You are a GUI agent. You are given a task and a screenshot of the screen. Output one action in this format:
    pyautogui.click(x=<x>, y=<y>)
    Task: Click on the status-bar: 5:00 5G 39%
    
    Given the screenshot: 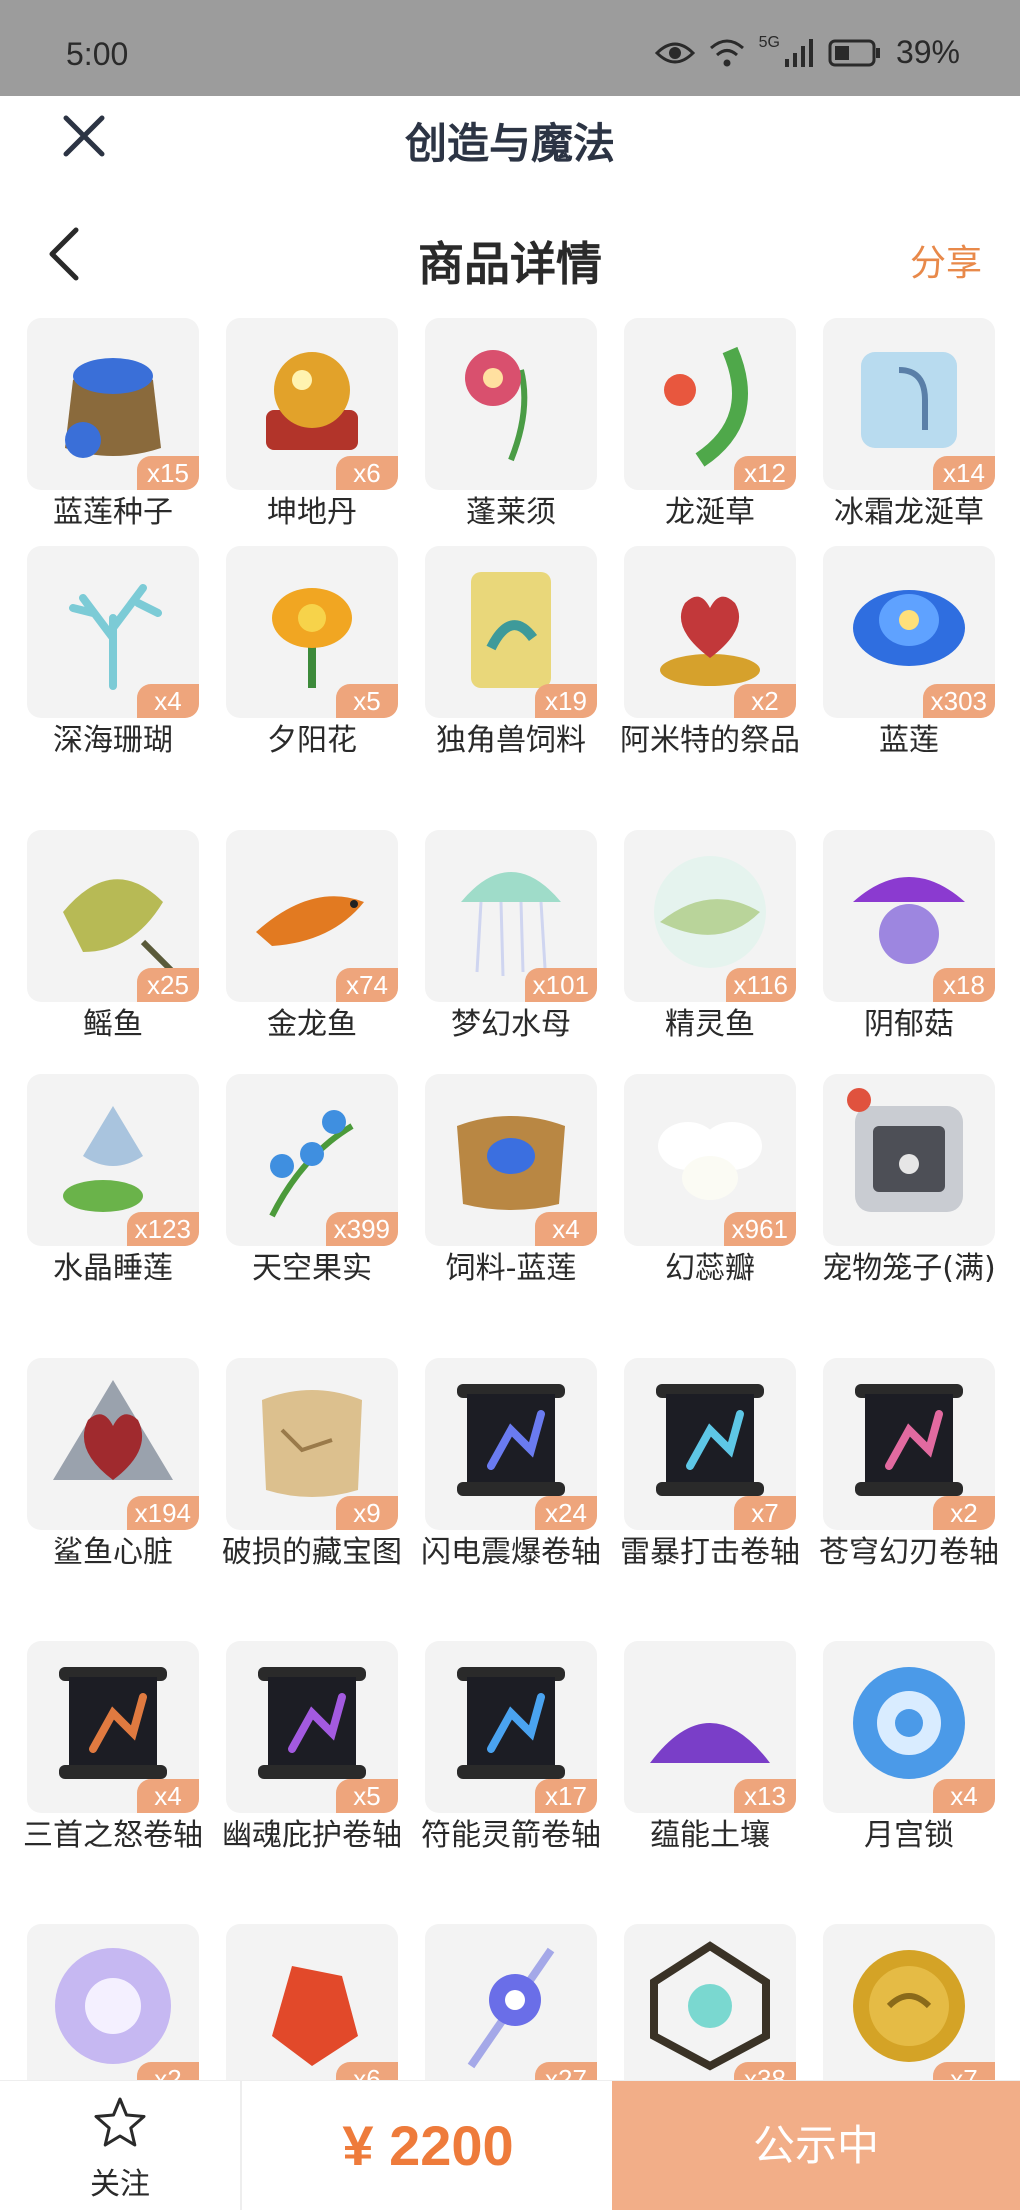 What is the action you would take?
    pyautogui.click(x=510, y=48)
    